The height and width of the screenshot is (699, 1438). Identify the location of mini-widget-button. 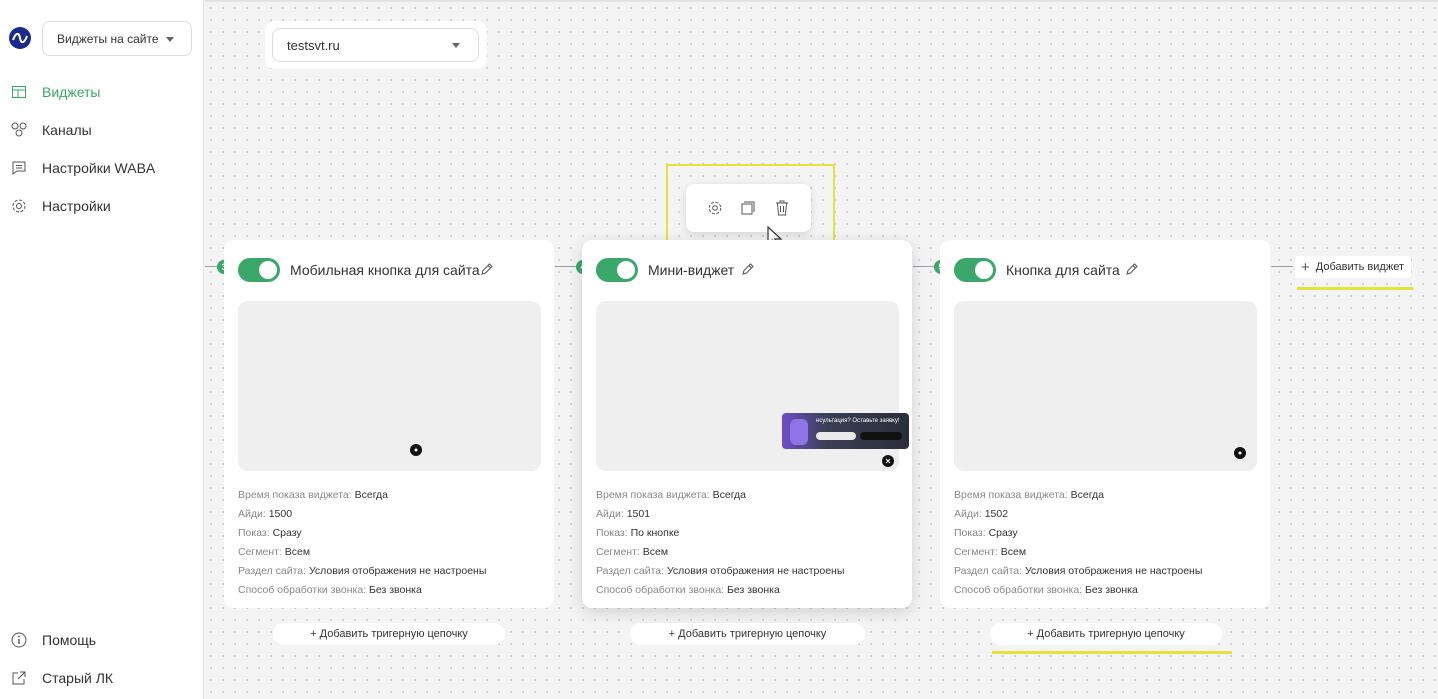
(881, 436).